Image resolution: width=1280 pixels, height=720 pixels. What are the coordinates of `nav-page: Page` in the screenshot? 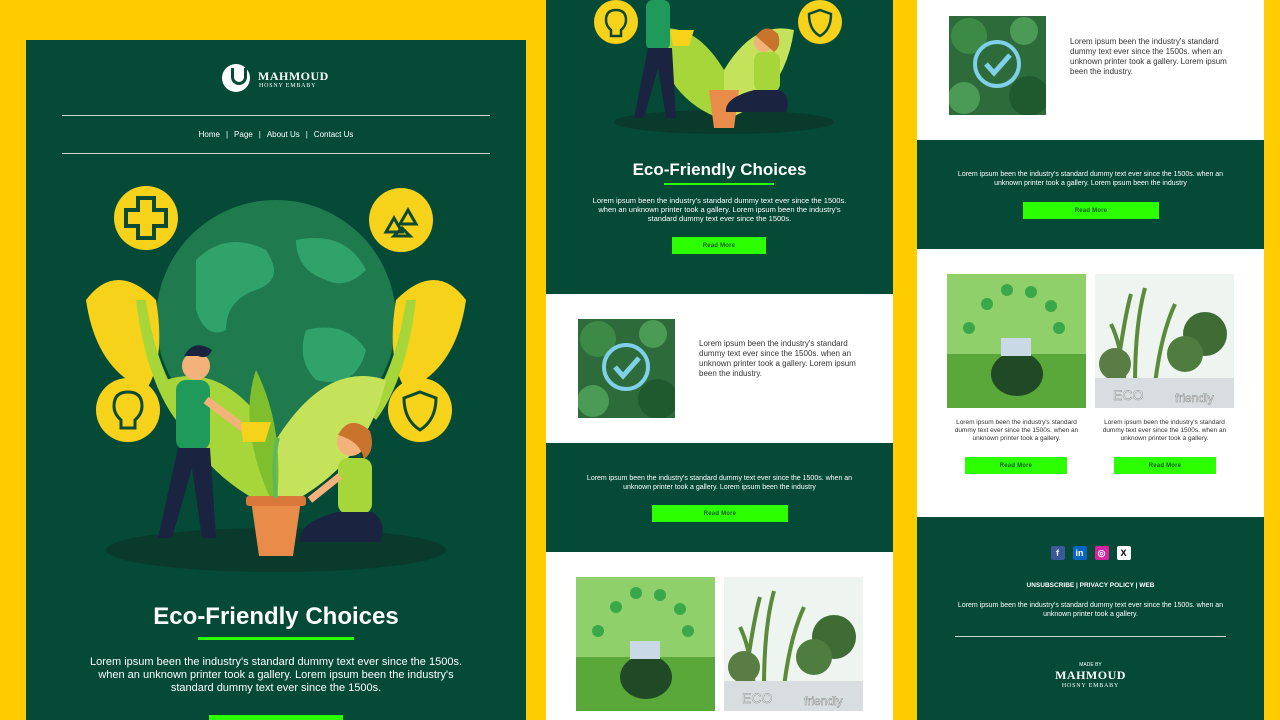 It's located at (243, 134).